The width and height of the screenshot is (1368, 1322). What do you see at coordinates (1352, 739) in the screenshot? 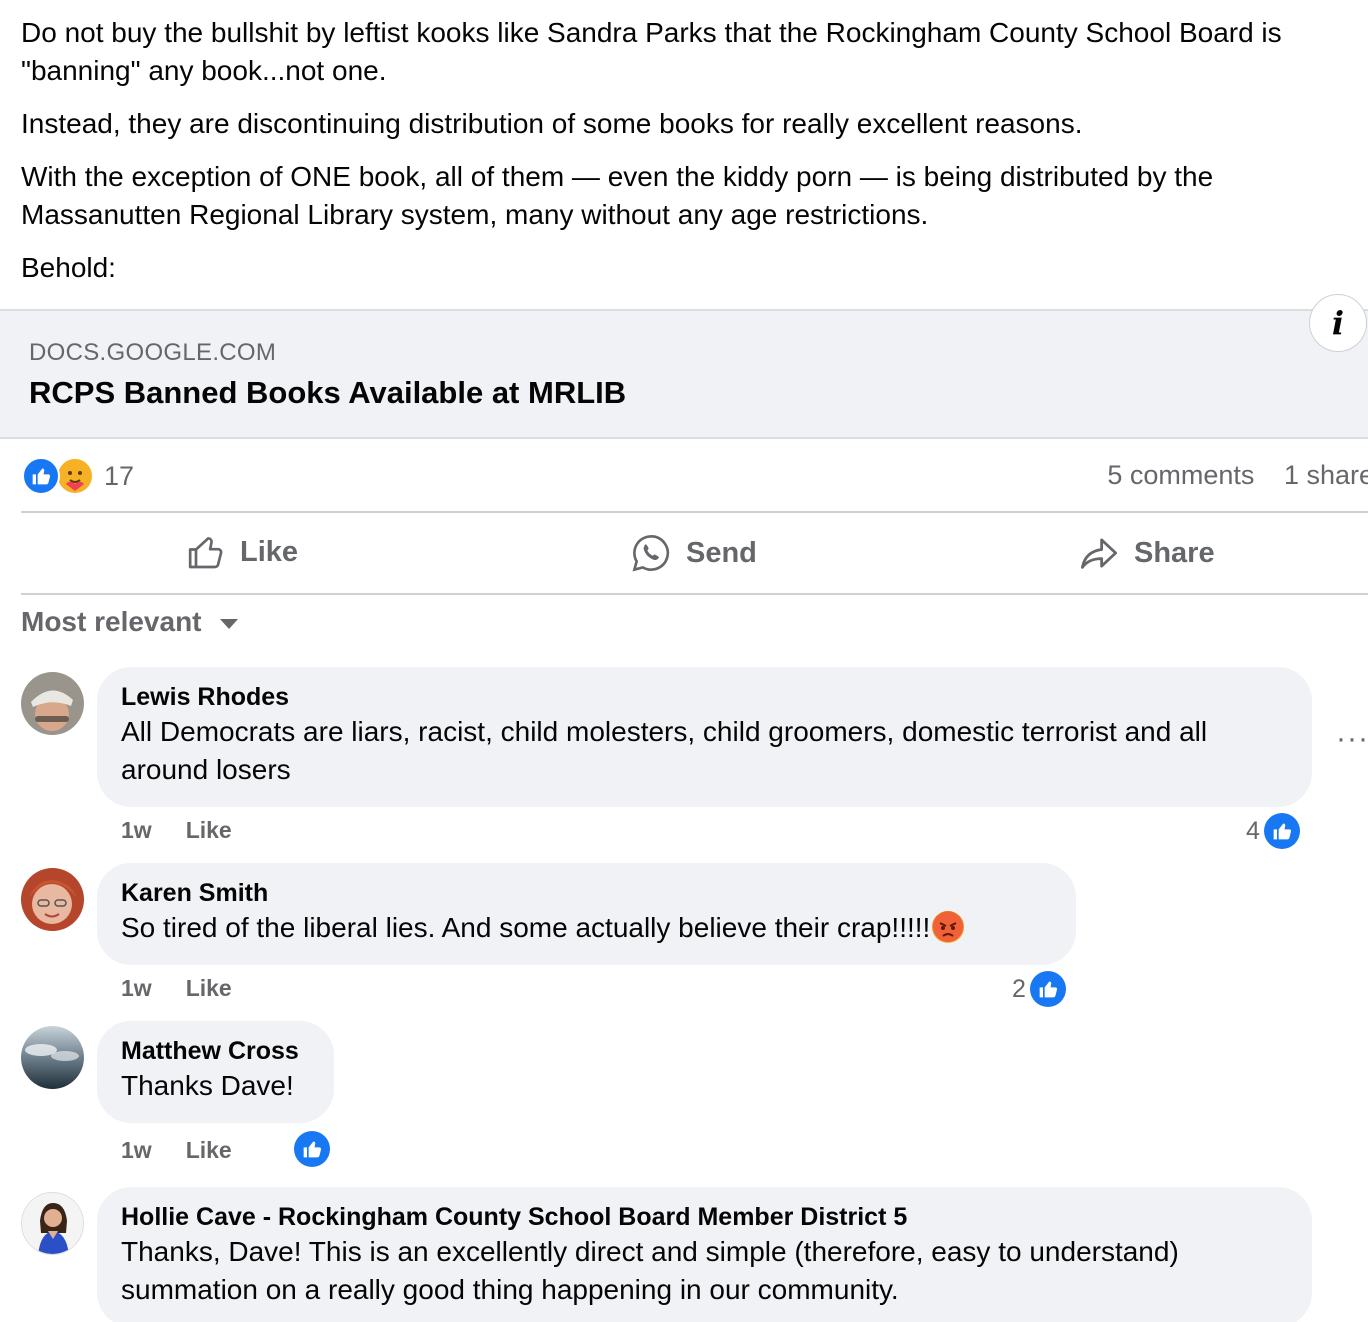
I see `more-options-icon: ···` at bounding box center [1352, 739].